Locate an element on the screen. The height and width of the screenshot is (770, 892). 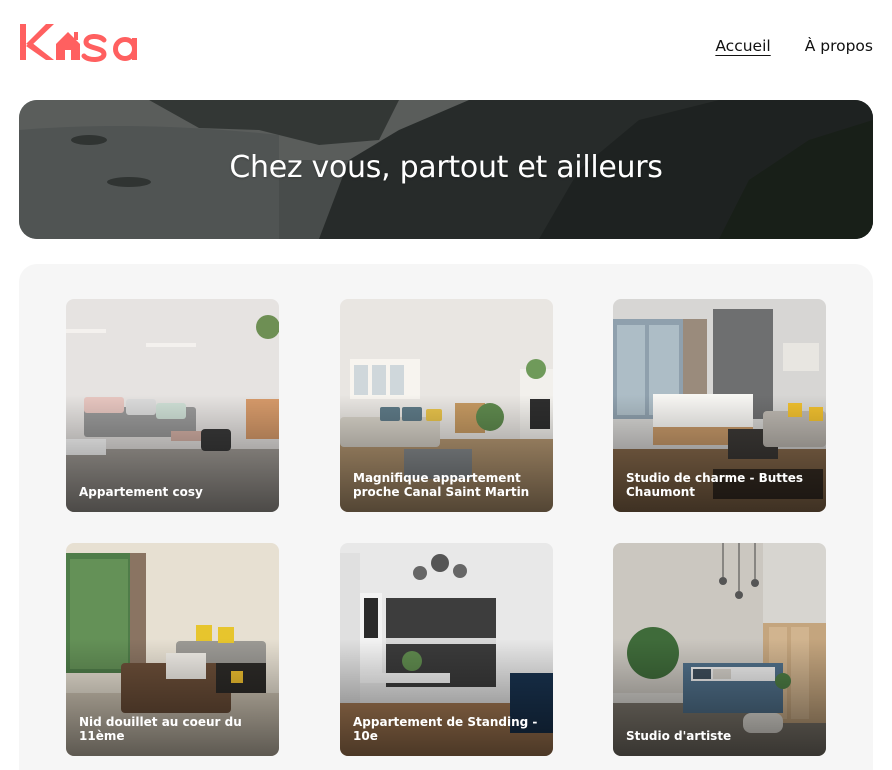
header: Accueil À propos is located at coordinates (446, 46).